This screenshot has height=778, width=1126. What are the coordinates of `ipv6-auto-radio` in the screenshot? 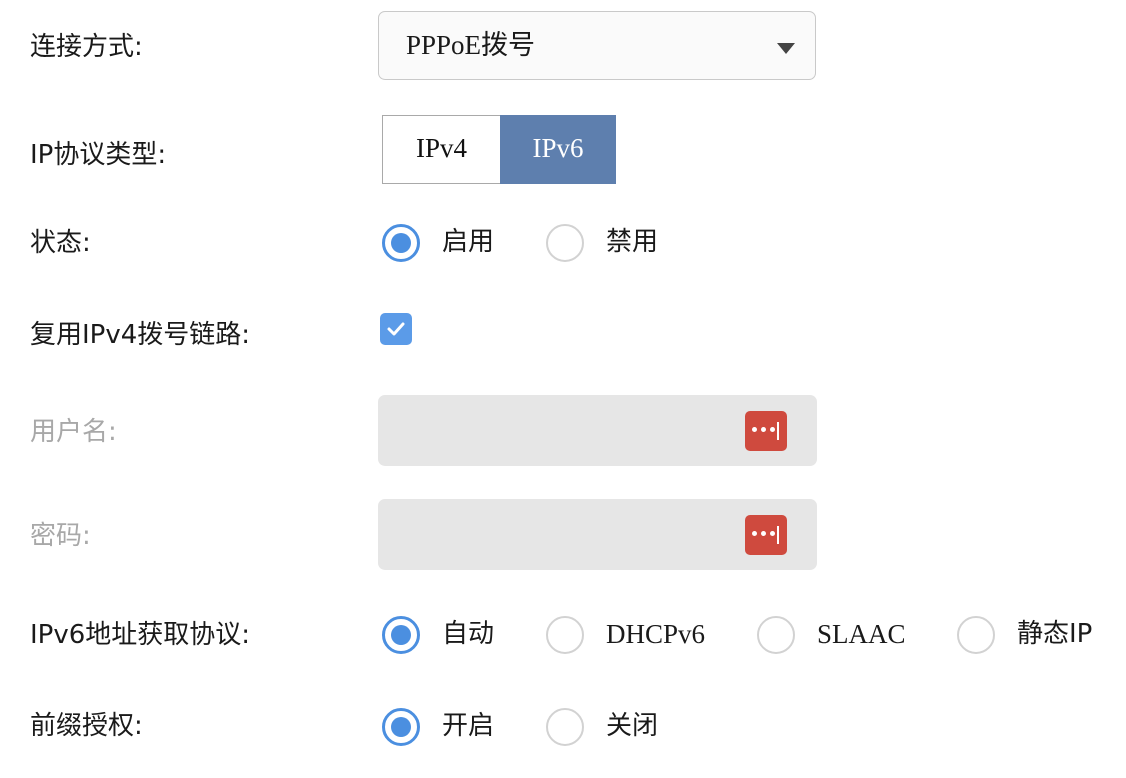 It's located at (401, 635).